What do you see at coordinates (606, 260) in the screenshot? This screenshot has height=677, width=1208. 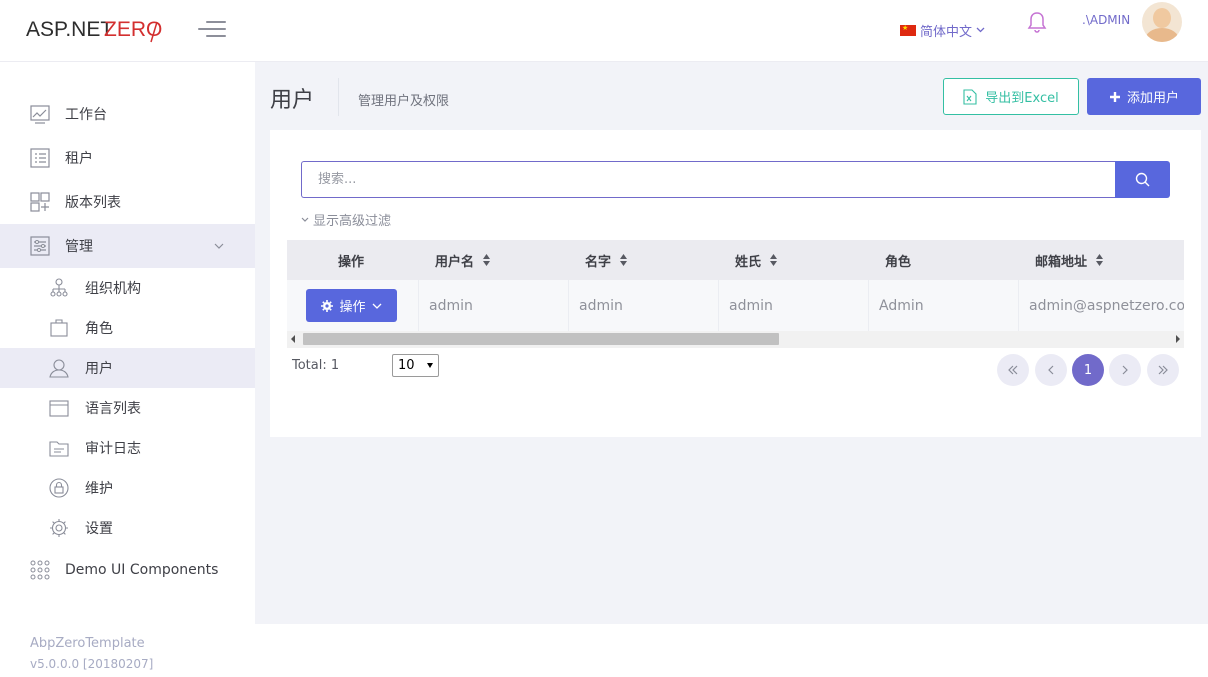 I see `column-header-name: 名字` at bounding box center [606, 260].